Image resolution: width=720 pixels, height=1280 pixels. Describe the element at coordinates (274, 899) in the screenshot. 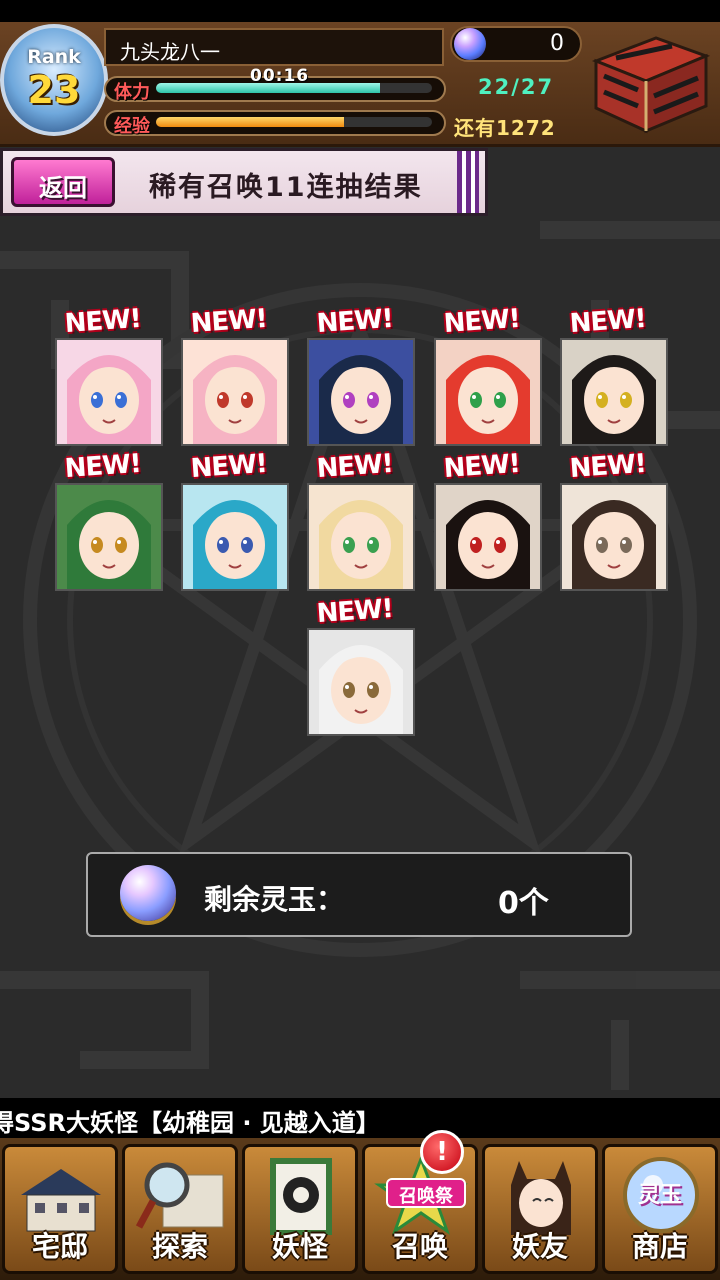

I see `remaining-label: 剩余灵玉：` at that location.